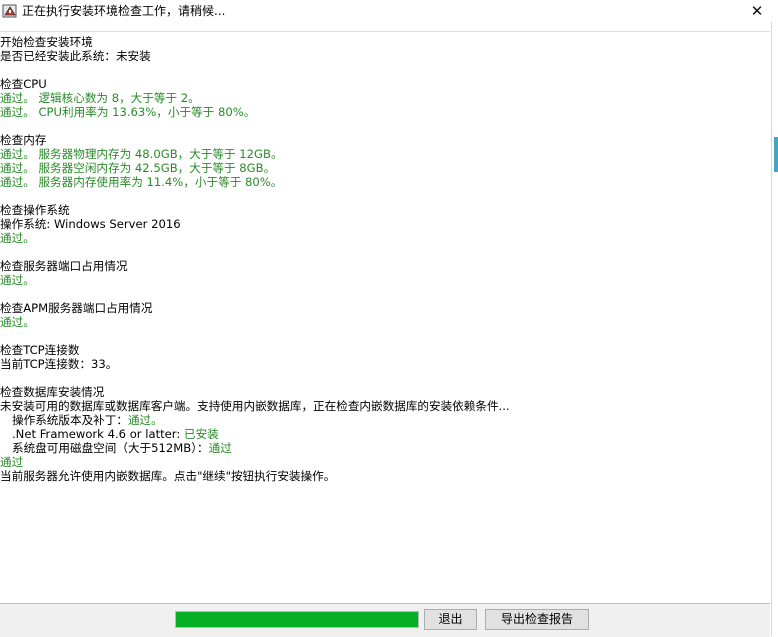 This screenshot has height=637, width=778. What do you see at coordinates (100, 98) in the screenshot?
I see `log-line: 通过。 逻辑核心数为 8，大于等于 2。` at bounding box center [100, 98].